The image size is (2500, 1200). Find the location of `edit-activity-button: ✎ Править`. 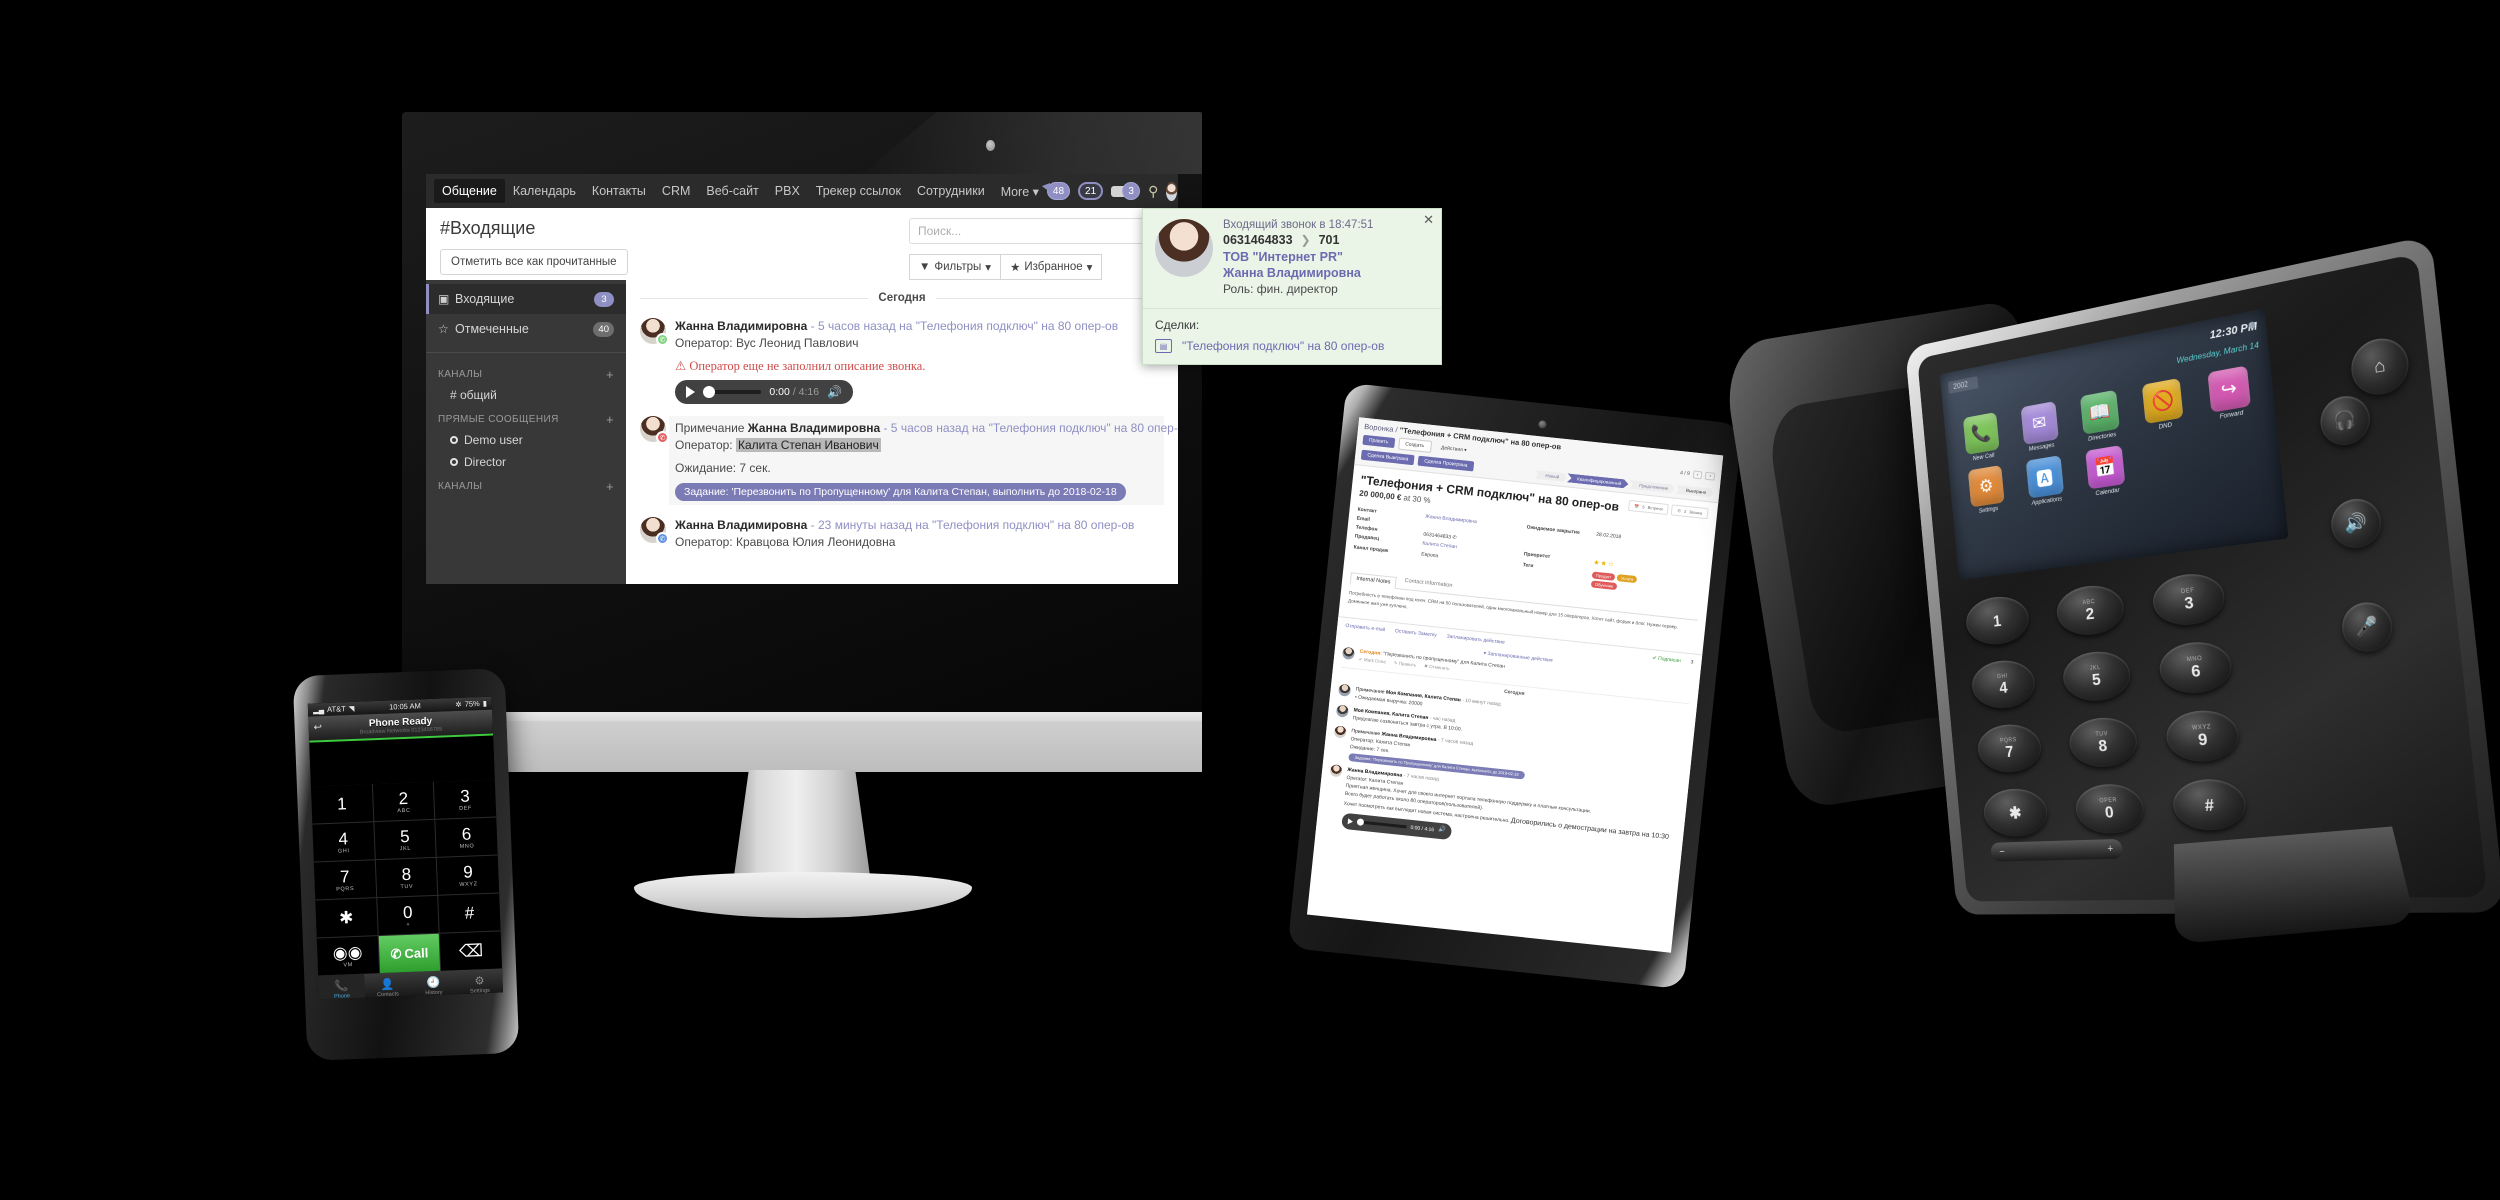

edit-activity-button: ✎ Править is located at coordinates (1405, 664).